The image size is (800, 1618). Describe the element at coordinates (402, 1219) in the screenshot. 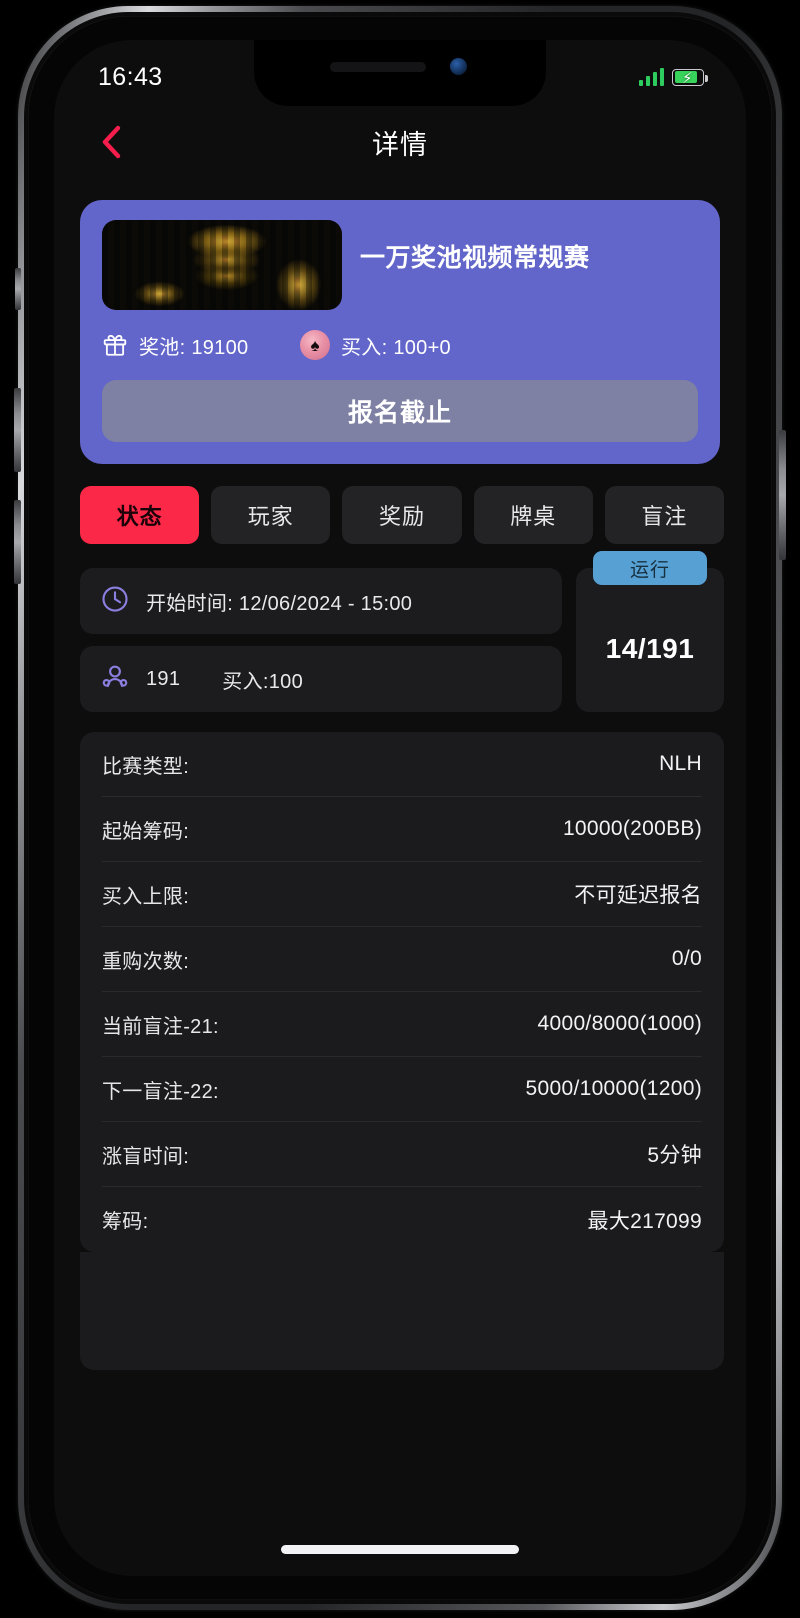

I see `table-row: 筹码: 最大217099` at that location.